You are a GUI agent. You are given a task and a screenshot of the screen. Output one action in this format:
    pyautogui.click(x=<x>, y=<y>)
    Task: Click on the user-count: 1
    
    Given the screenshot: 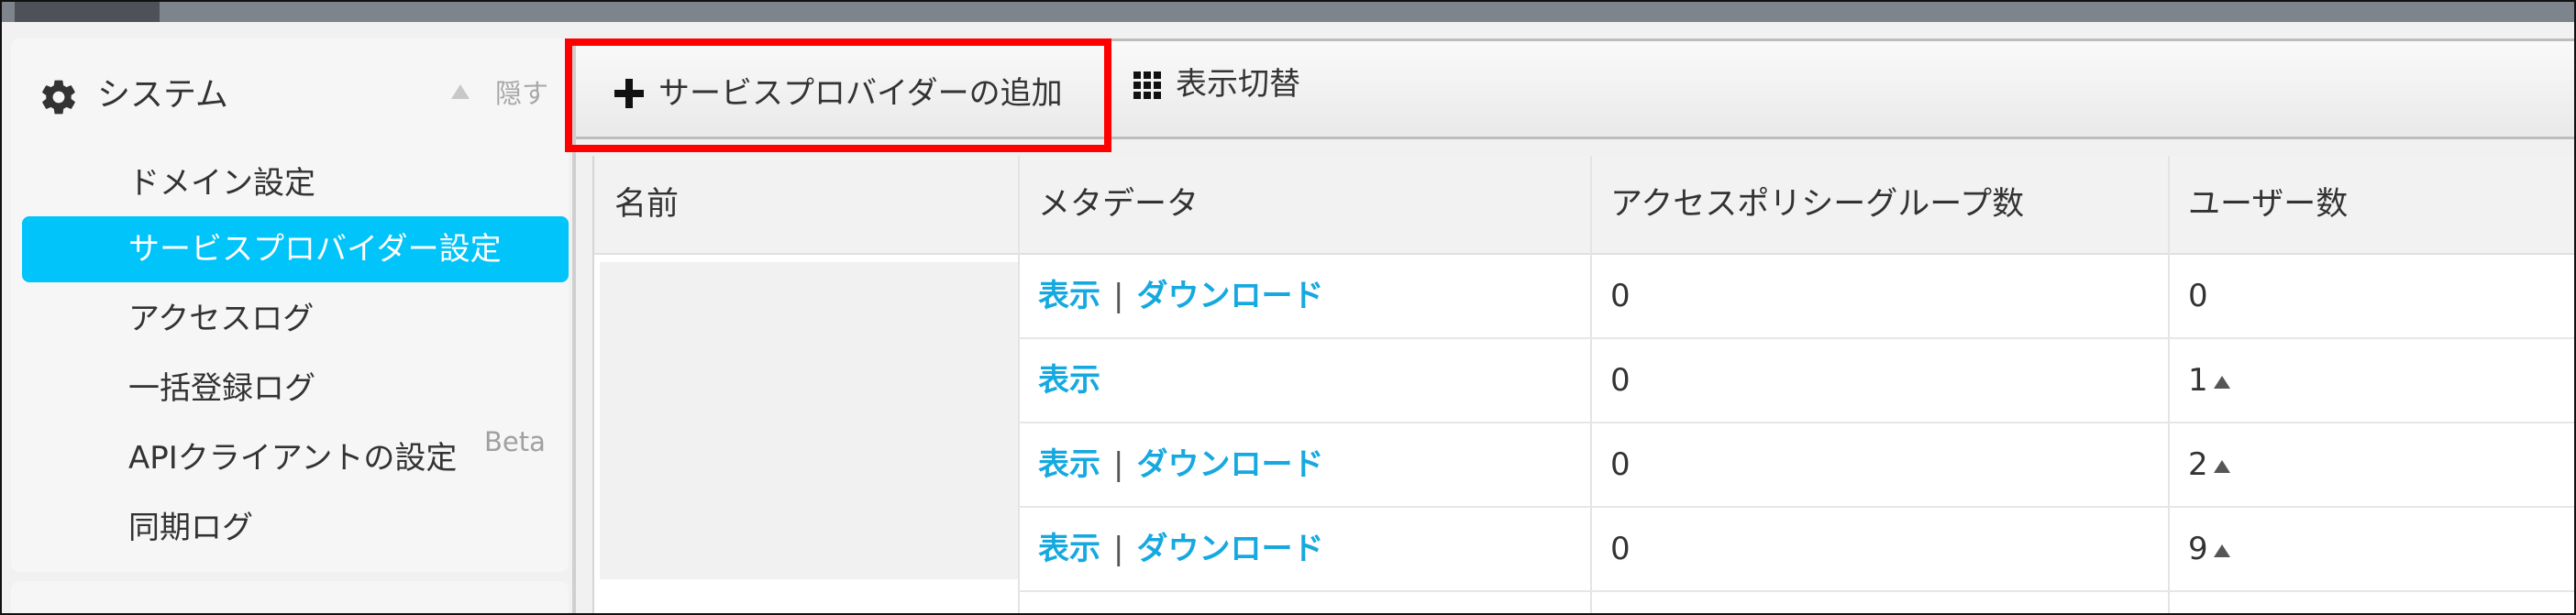 What is the action you would take?
    pyautogui.click(x=2209, y=380)
    